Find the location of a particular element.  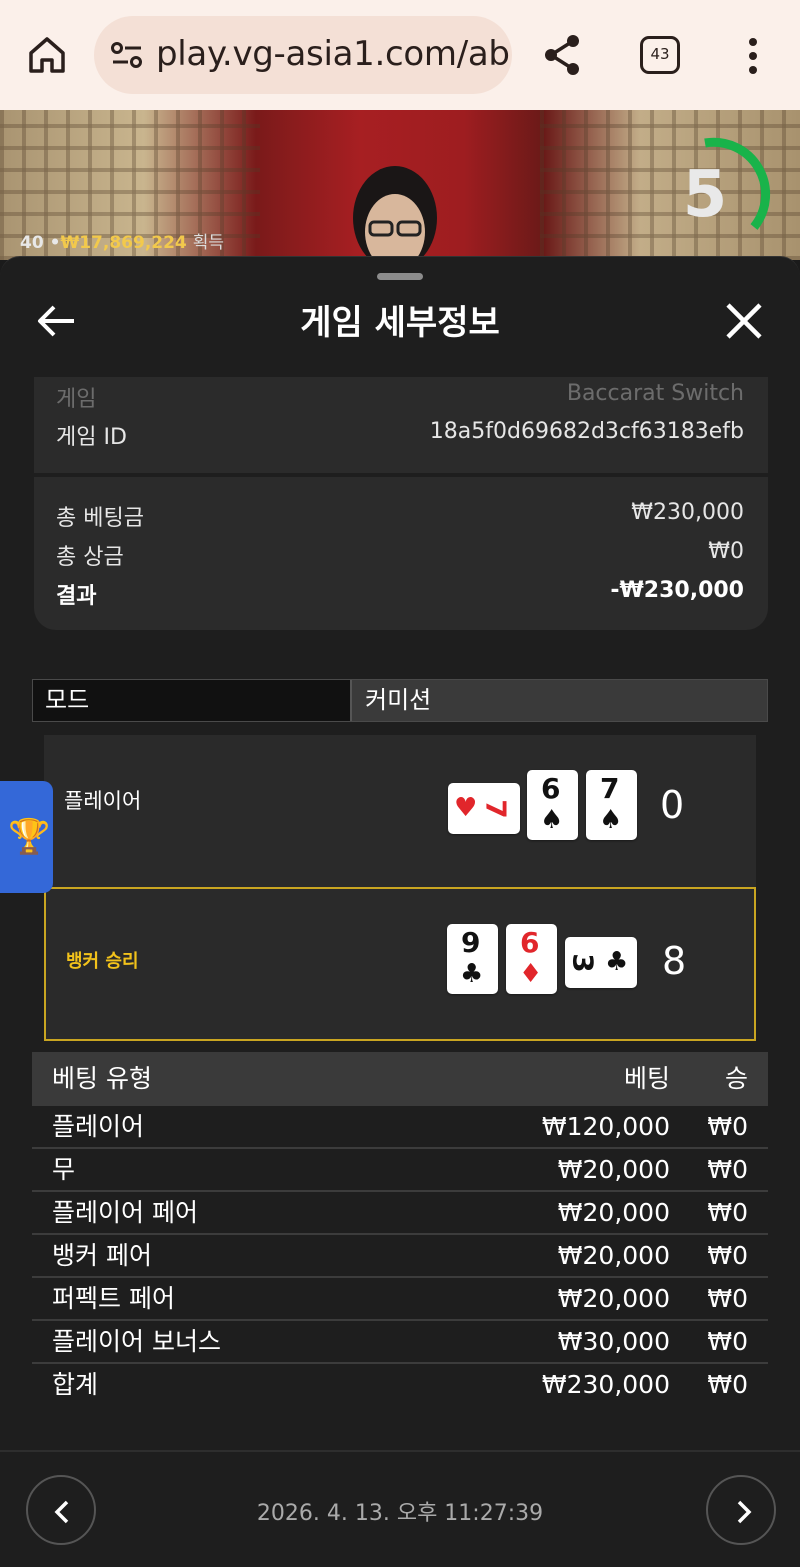

banker-label: 뱅커 승리 is located at coordinates (102, 961).